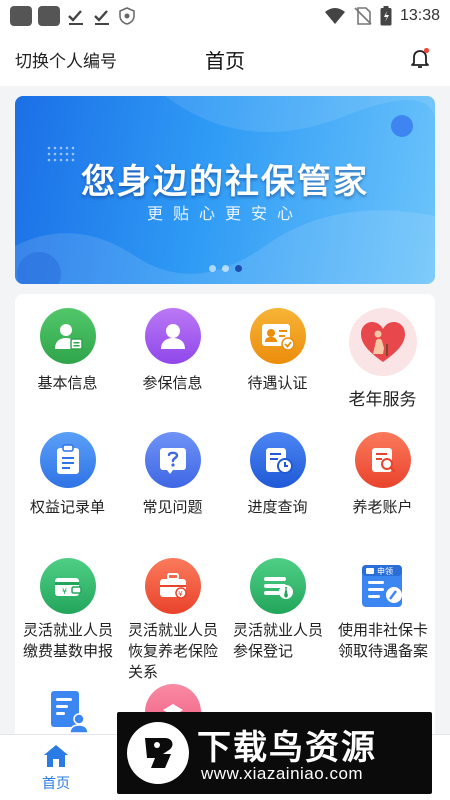  I want to click on service-label: 待遇认证, so click(277, 383).